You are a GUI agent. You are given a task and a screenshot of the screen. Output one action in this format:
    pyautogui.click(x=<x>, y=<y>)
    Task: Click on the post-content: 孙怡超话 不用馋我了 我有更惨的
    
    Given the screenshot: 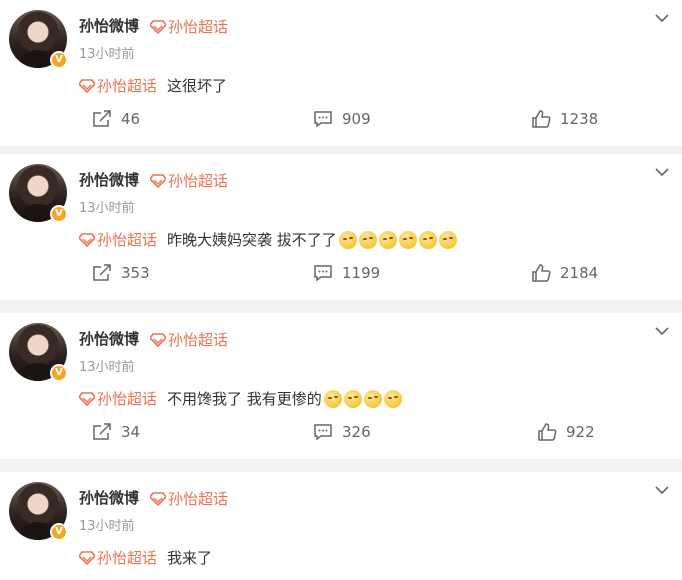 What is the action you would take?
    pyautogui.click(x=240, y=398)
    